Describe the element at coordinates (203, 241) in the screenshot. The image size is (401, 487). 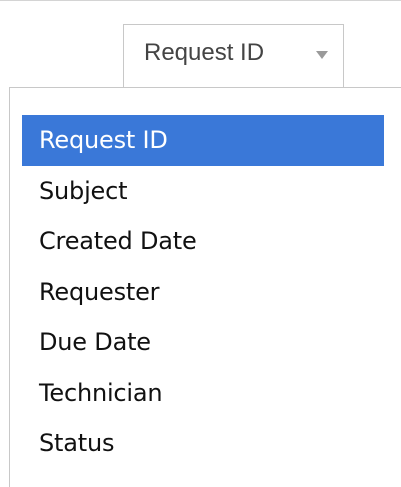
I see `option-created-date: Created Date` at that location.